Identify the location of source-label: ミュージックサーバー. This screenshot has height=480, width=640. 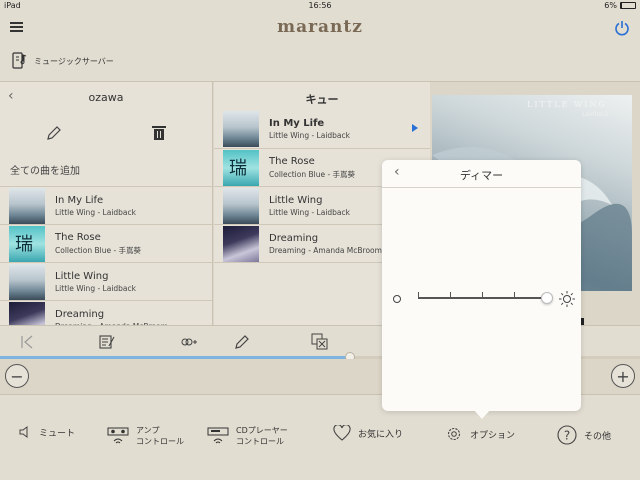
(74, 61).